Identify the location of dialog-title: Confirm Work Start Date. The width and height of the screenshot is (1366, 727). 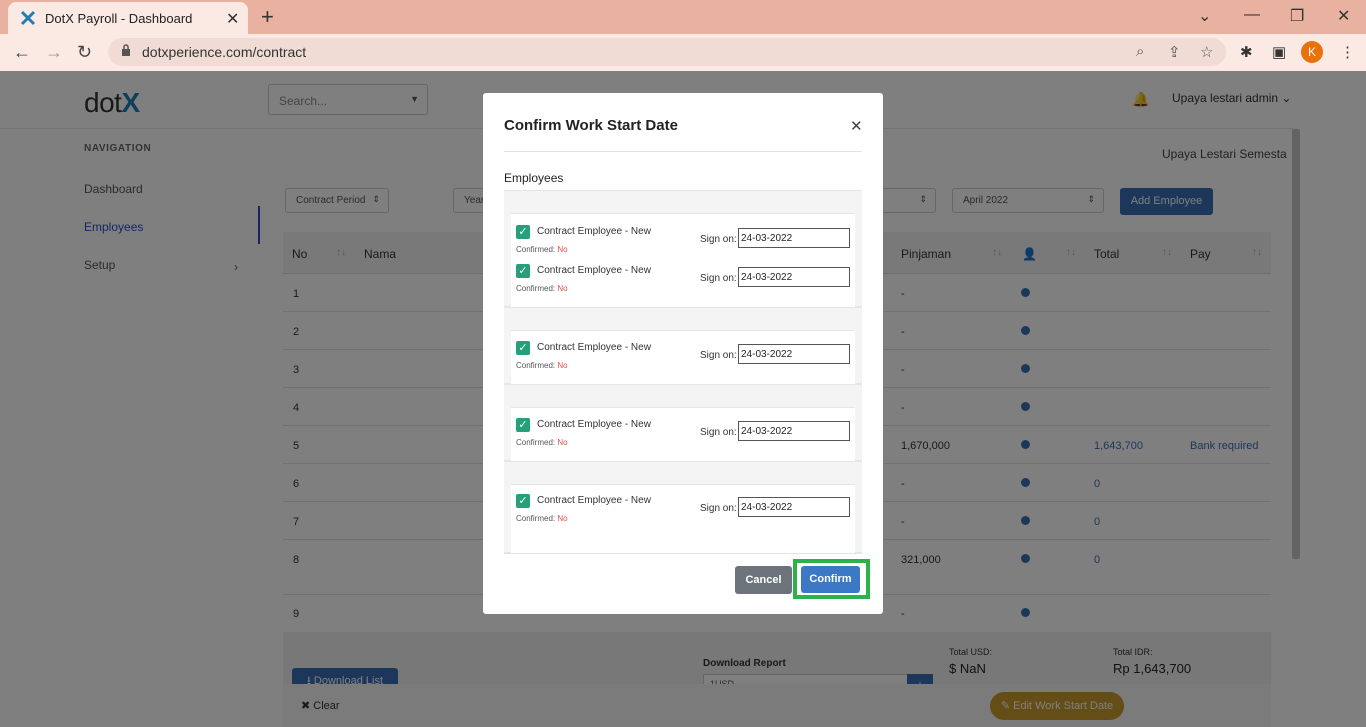
(591, 125).